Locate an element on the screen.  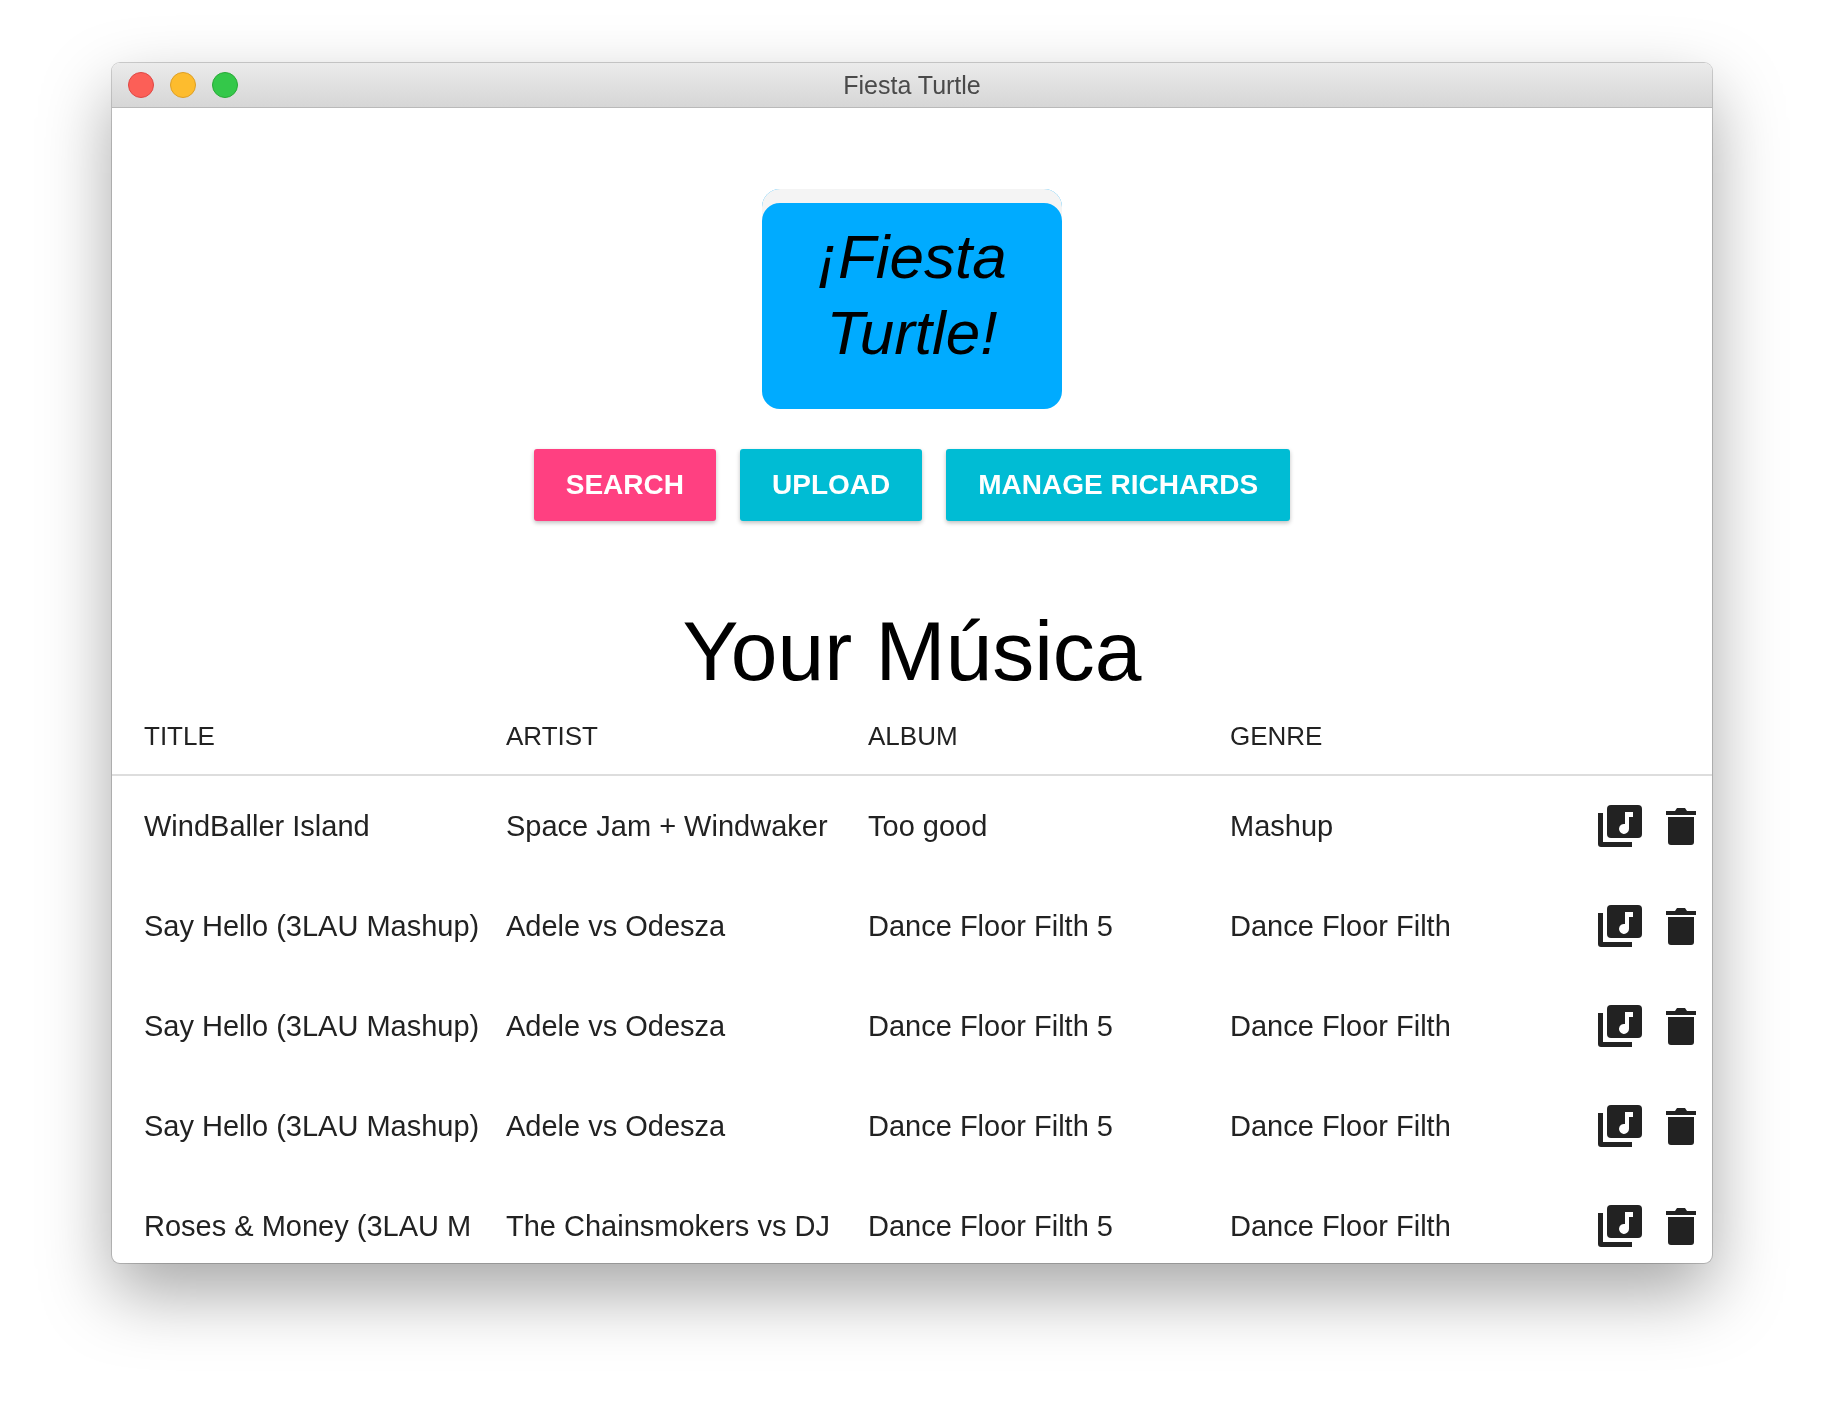
column-header: ARTIST is located at coordinates (552, 736).